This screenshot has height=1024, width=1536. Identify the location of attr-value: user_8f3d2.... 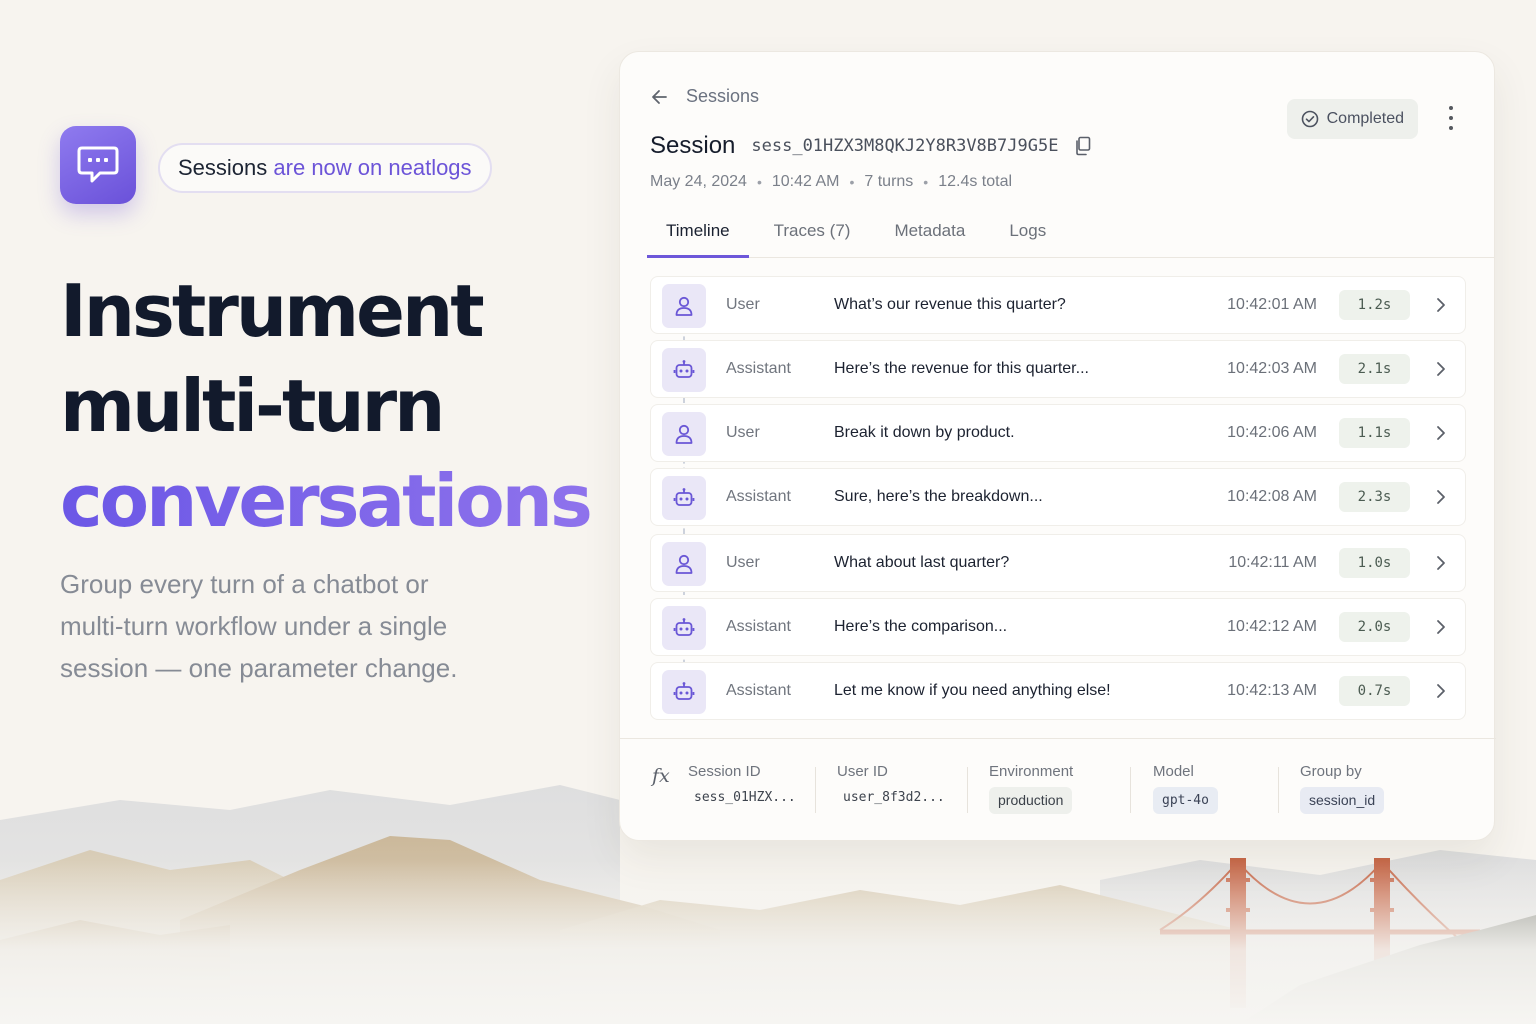
(891, 797).